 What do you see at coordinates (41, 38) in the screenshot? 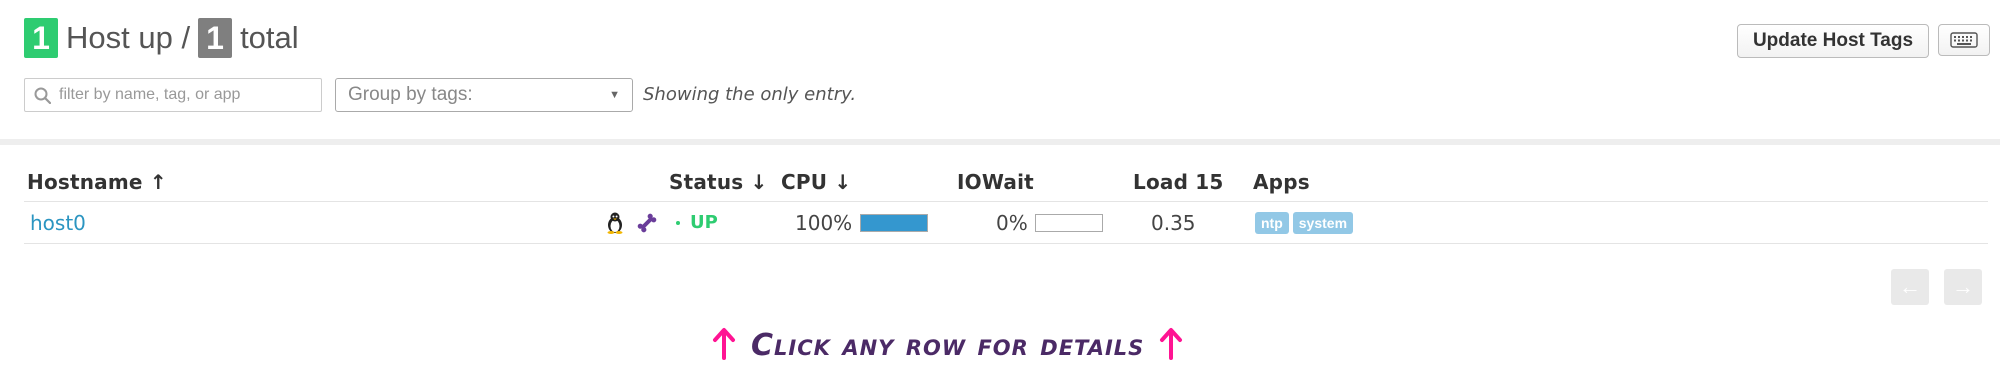
I see `hosts-up-count-badge: 1` at bounding box center [41, 38].